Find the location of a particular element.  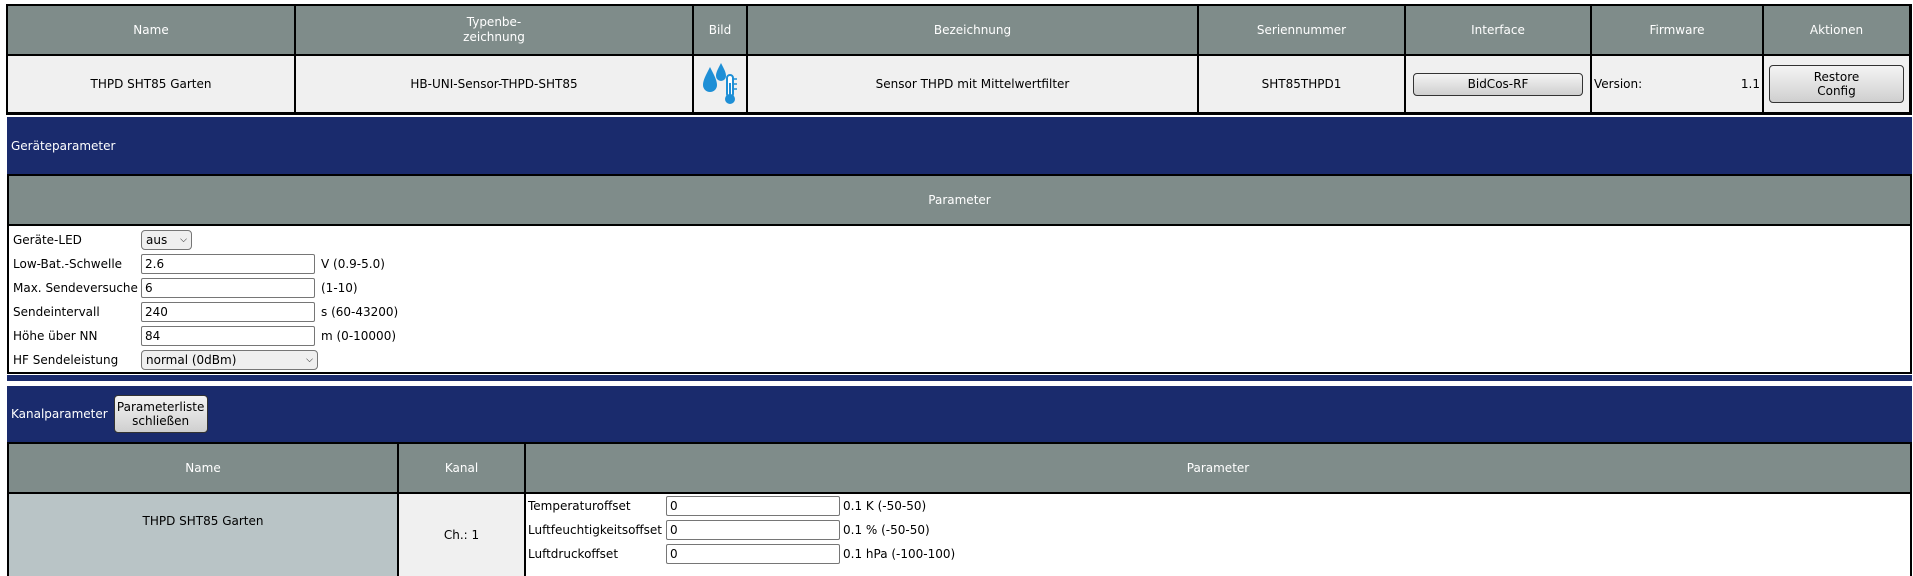

device-interface-cell: BidCos-RF is located at coordinates (1498, 84).